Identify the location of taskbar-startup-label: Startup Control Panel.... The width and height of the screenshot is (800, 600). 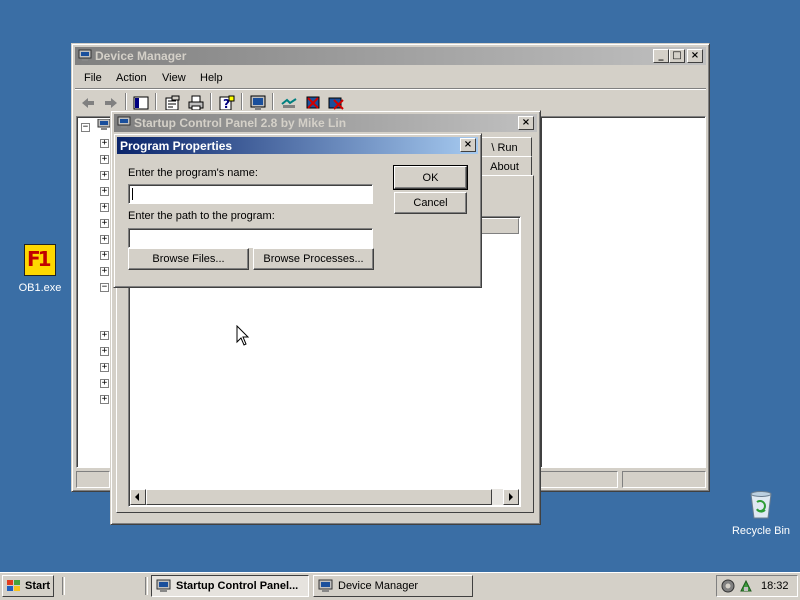
(237, 586).